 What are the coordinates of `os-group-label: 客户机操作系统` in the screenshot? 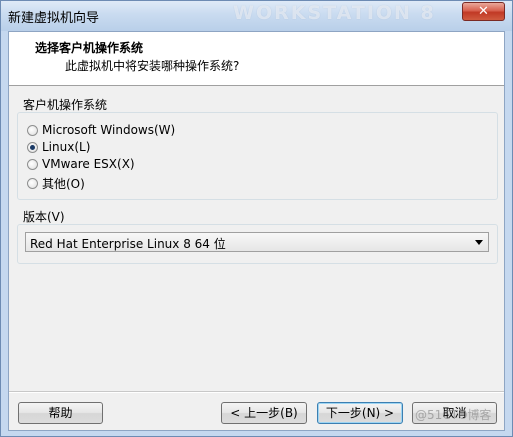 It's located at (65, 105).